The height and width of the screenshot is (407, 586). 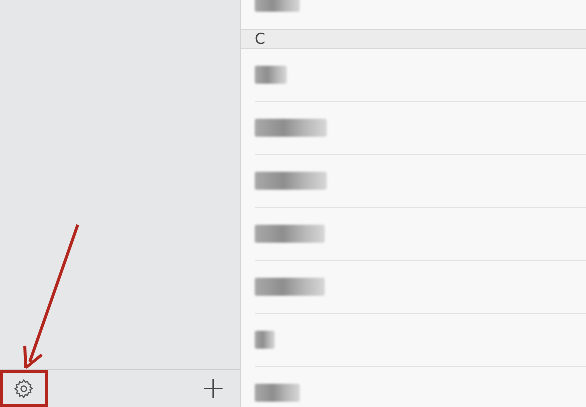 What do you see at coordinates (213, 389) in the screenshot?
I see `add-button: +` at bounding box center [213, 389].